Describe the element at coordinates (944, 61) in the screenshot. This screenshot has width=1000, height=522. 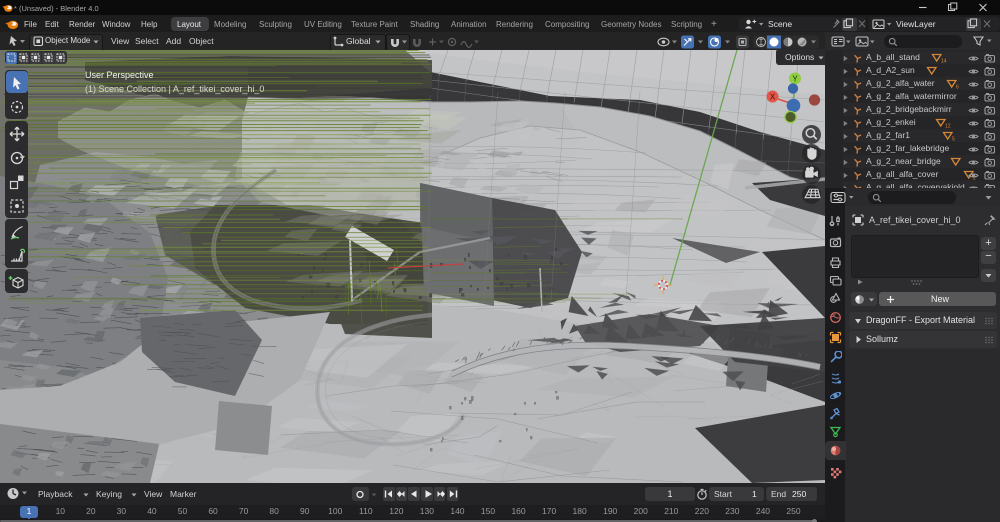
I see `svg-text: 14` at that location.